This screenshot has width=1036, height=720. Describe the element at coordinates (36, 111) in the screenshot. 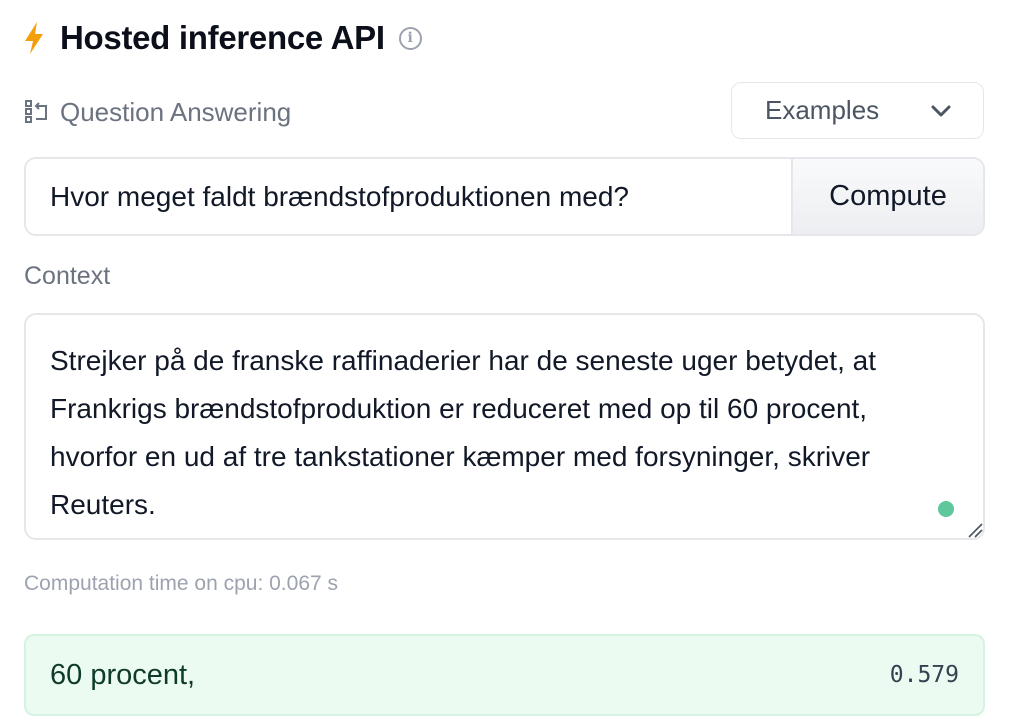

I see `question-answering-icon` at that location.